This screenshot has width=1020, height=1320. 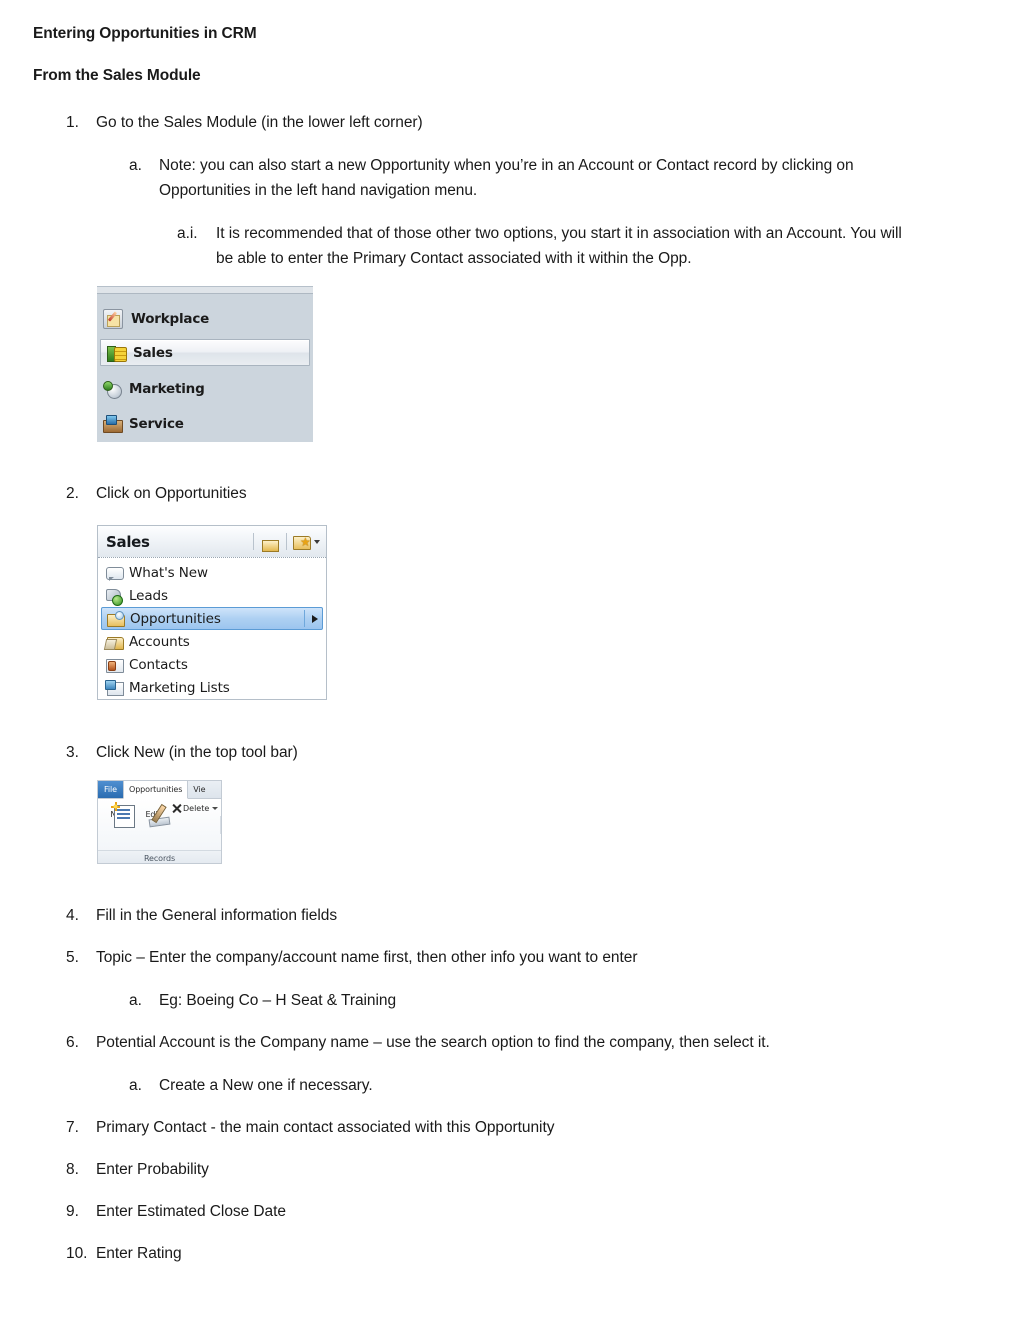 I want to click on list-marker: 8., so click(x=72, y=1169).